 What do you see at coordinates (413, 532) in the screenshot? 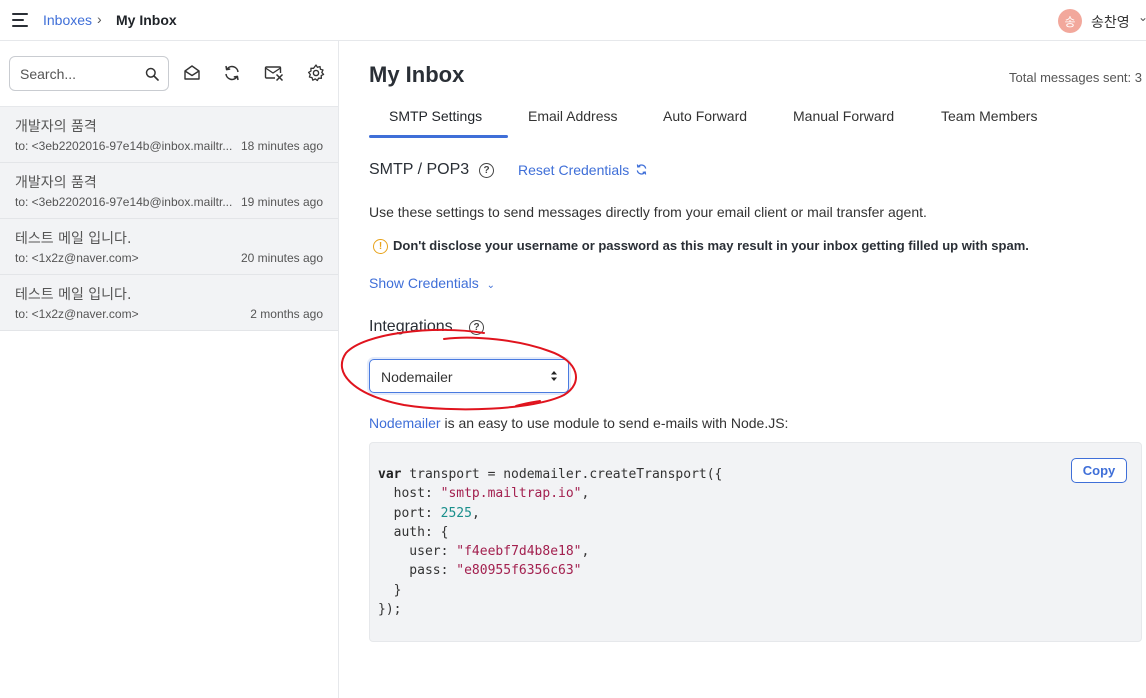
I see `code-line: auth: {` at bounding box center [413, 532].